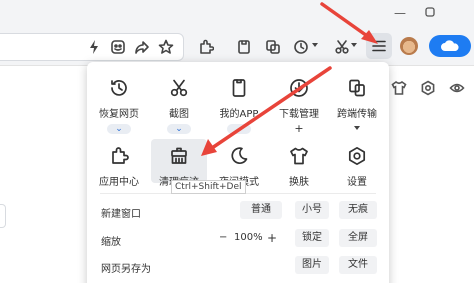 The width and height of the screenshot is (474, 283). I want to click on share-icon, so click(142, 47).